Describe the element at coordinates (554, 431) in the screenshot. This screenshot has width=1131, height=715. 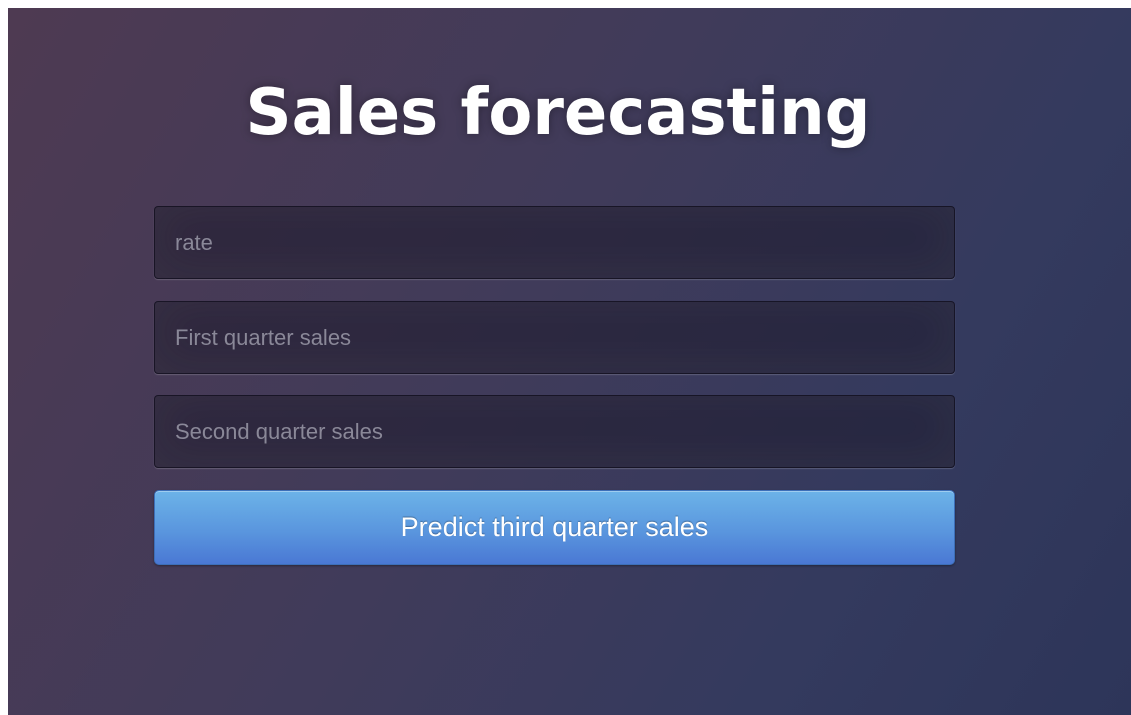
I see `second-quarter-sales-input` at that location.